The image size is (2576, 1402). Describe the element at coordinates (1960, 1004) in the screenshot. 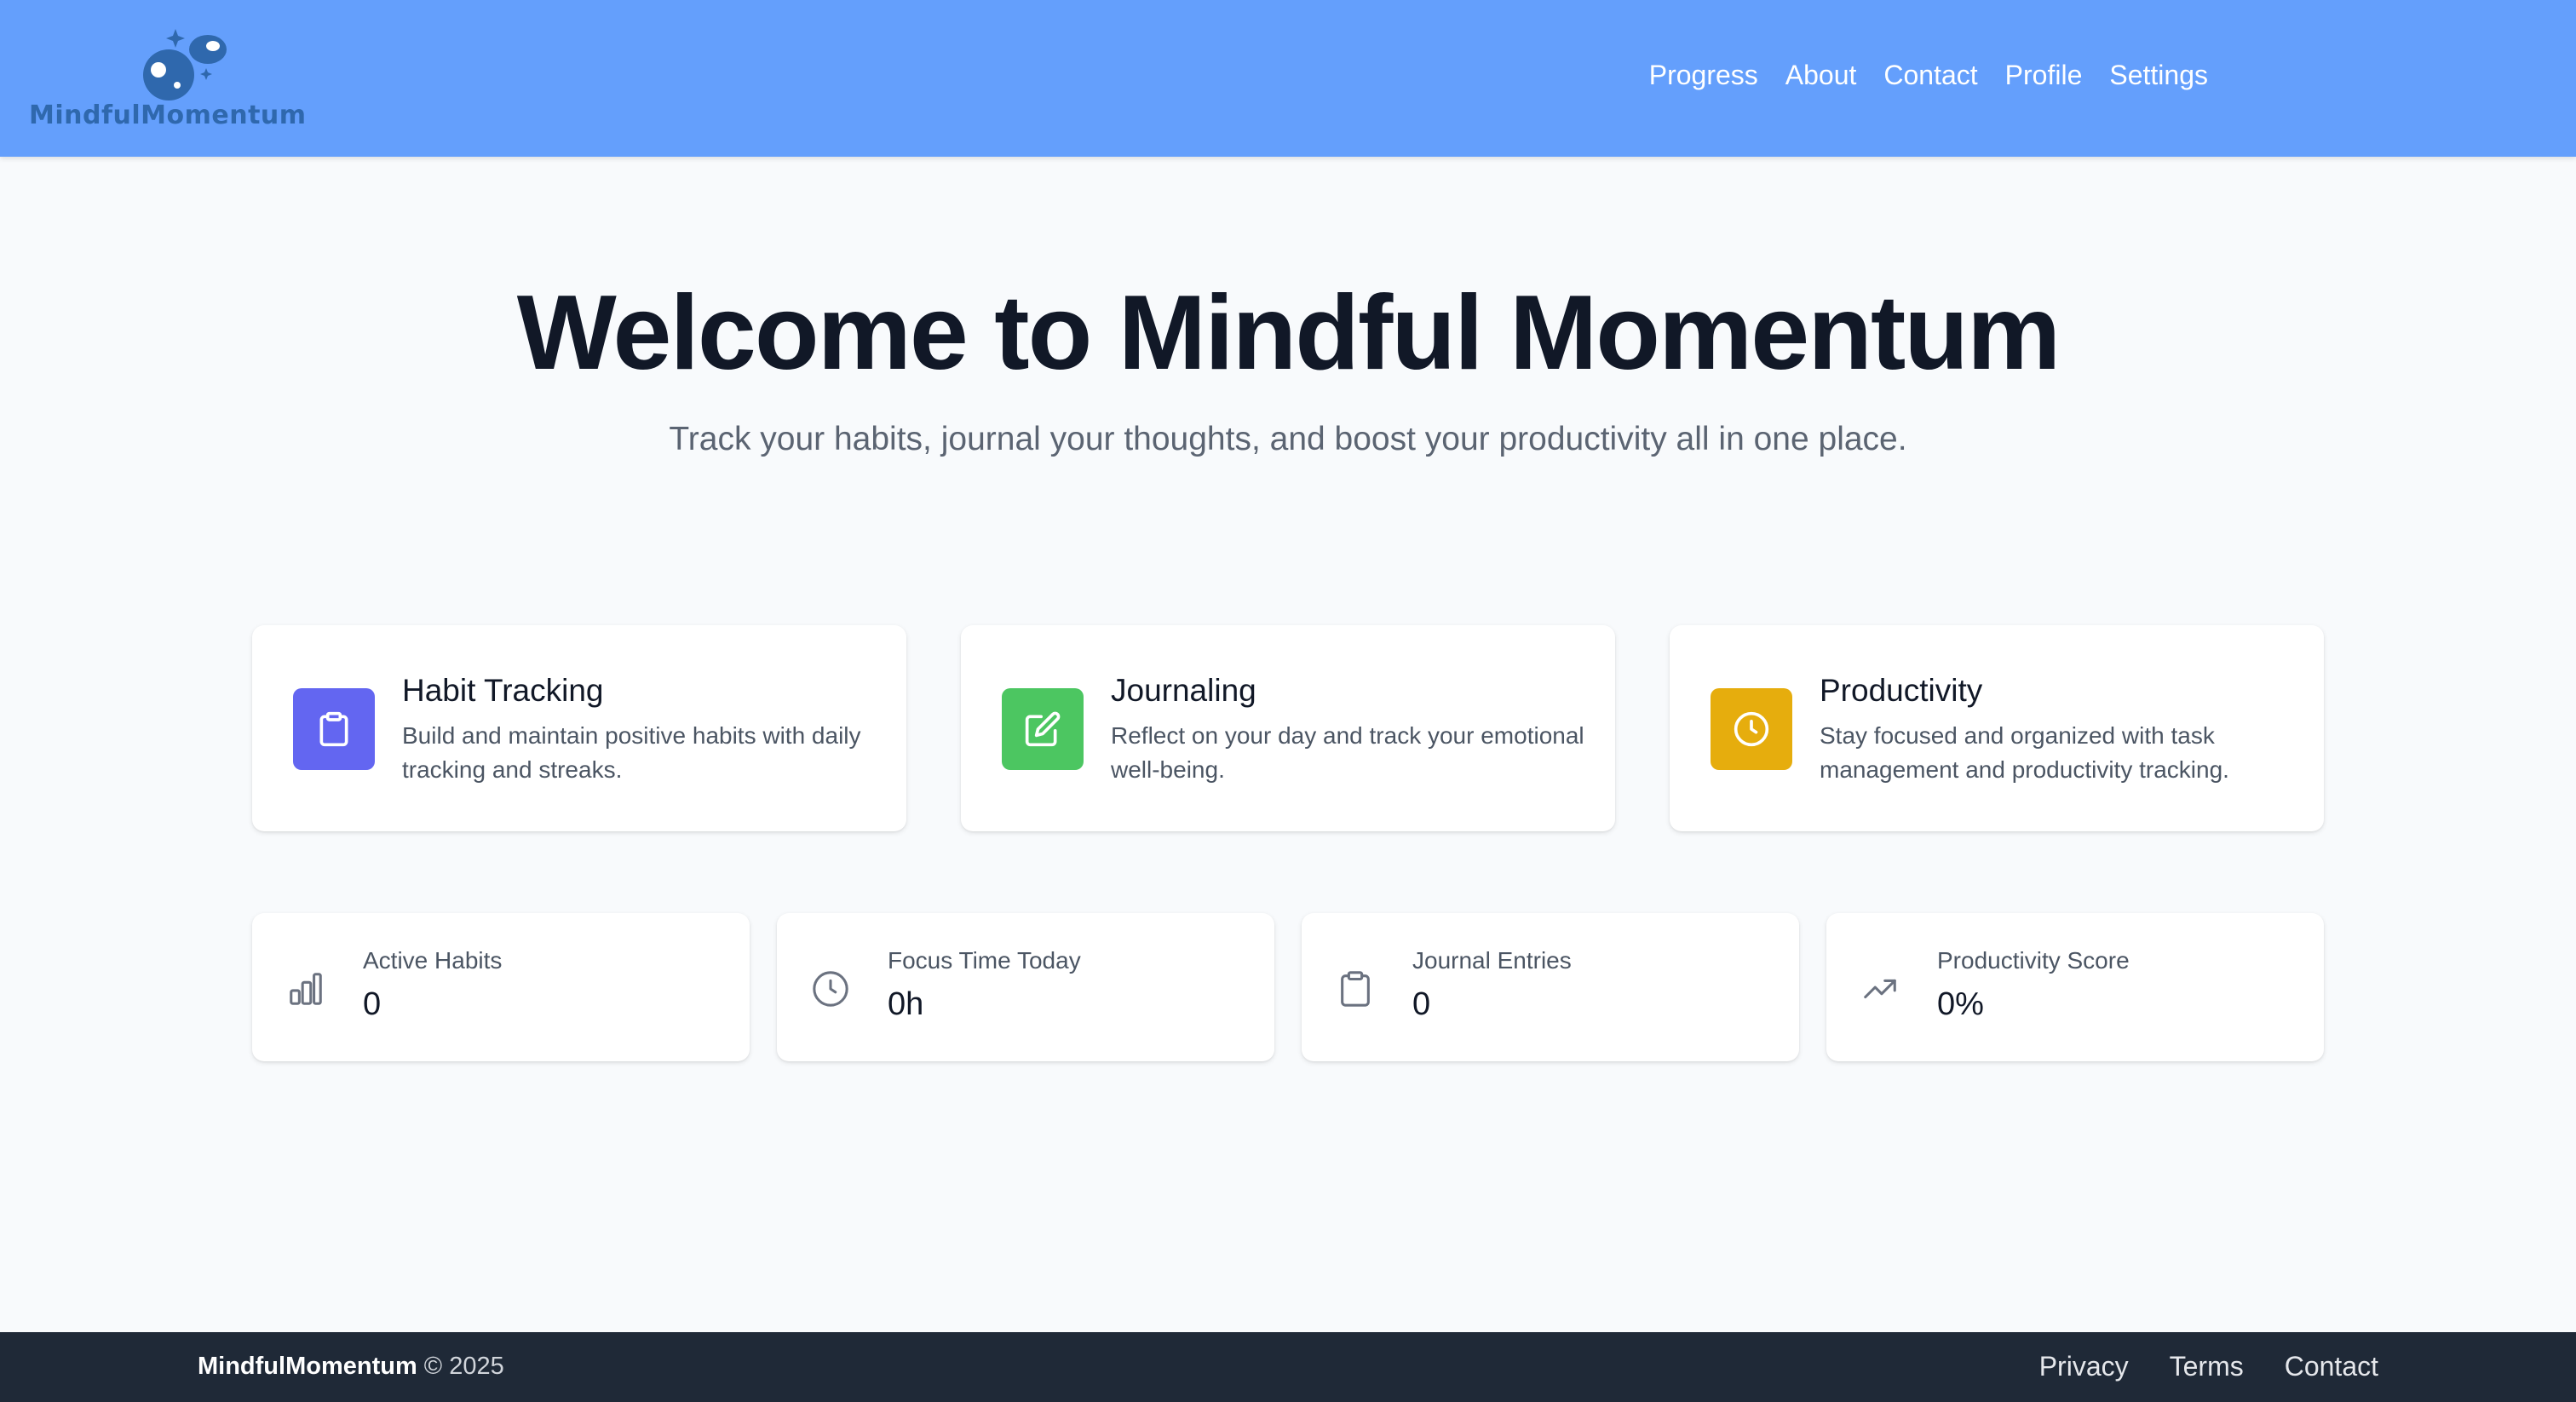

I see `stat-value: 0%` at that location.